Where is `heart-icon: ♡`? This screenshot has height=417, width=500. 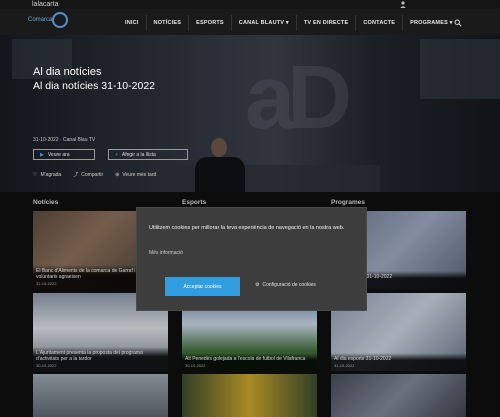
heart-icon: ♡ is located at coordinates (35, 174).